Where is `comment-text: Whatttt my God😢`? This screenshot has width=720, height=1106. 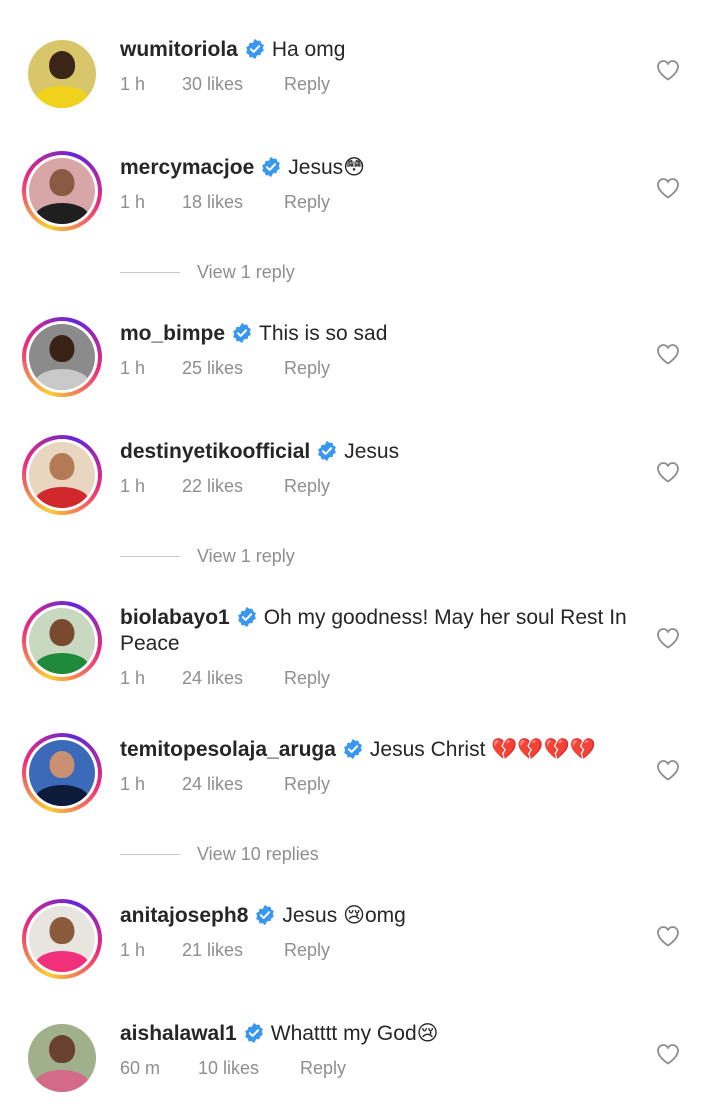
comment-text: Whatttt my God😢 is located at coordinates (354, 1033).